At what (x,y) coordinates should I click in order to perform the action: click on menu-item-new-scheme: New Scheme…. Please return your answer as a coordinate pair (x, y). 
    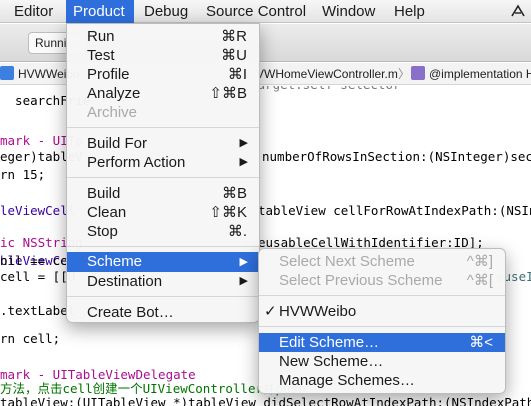
    Looking at the image, I should click on (382, 361).